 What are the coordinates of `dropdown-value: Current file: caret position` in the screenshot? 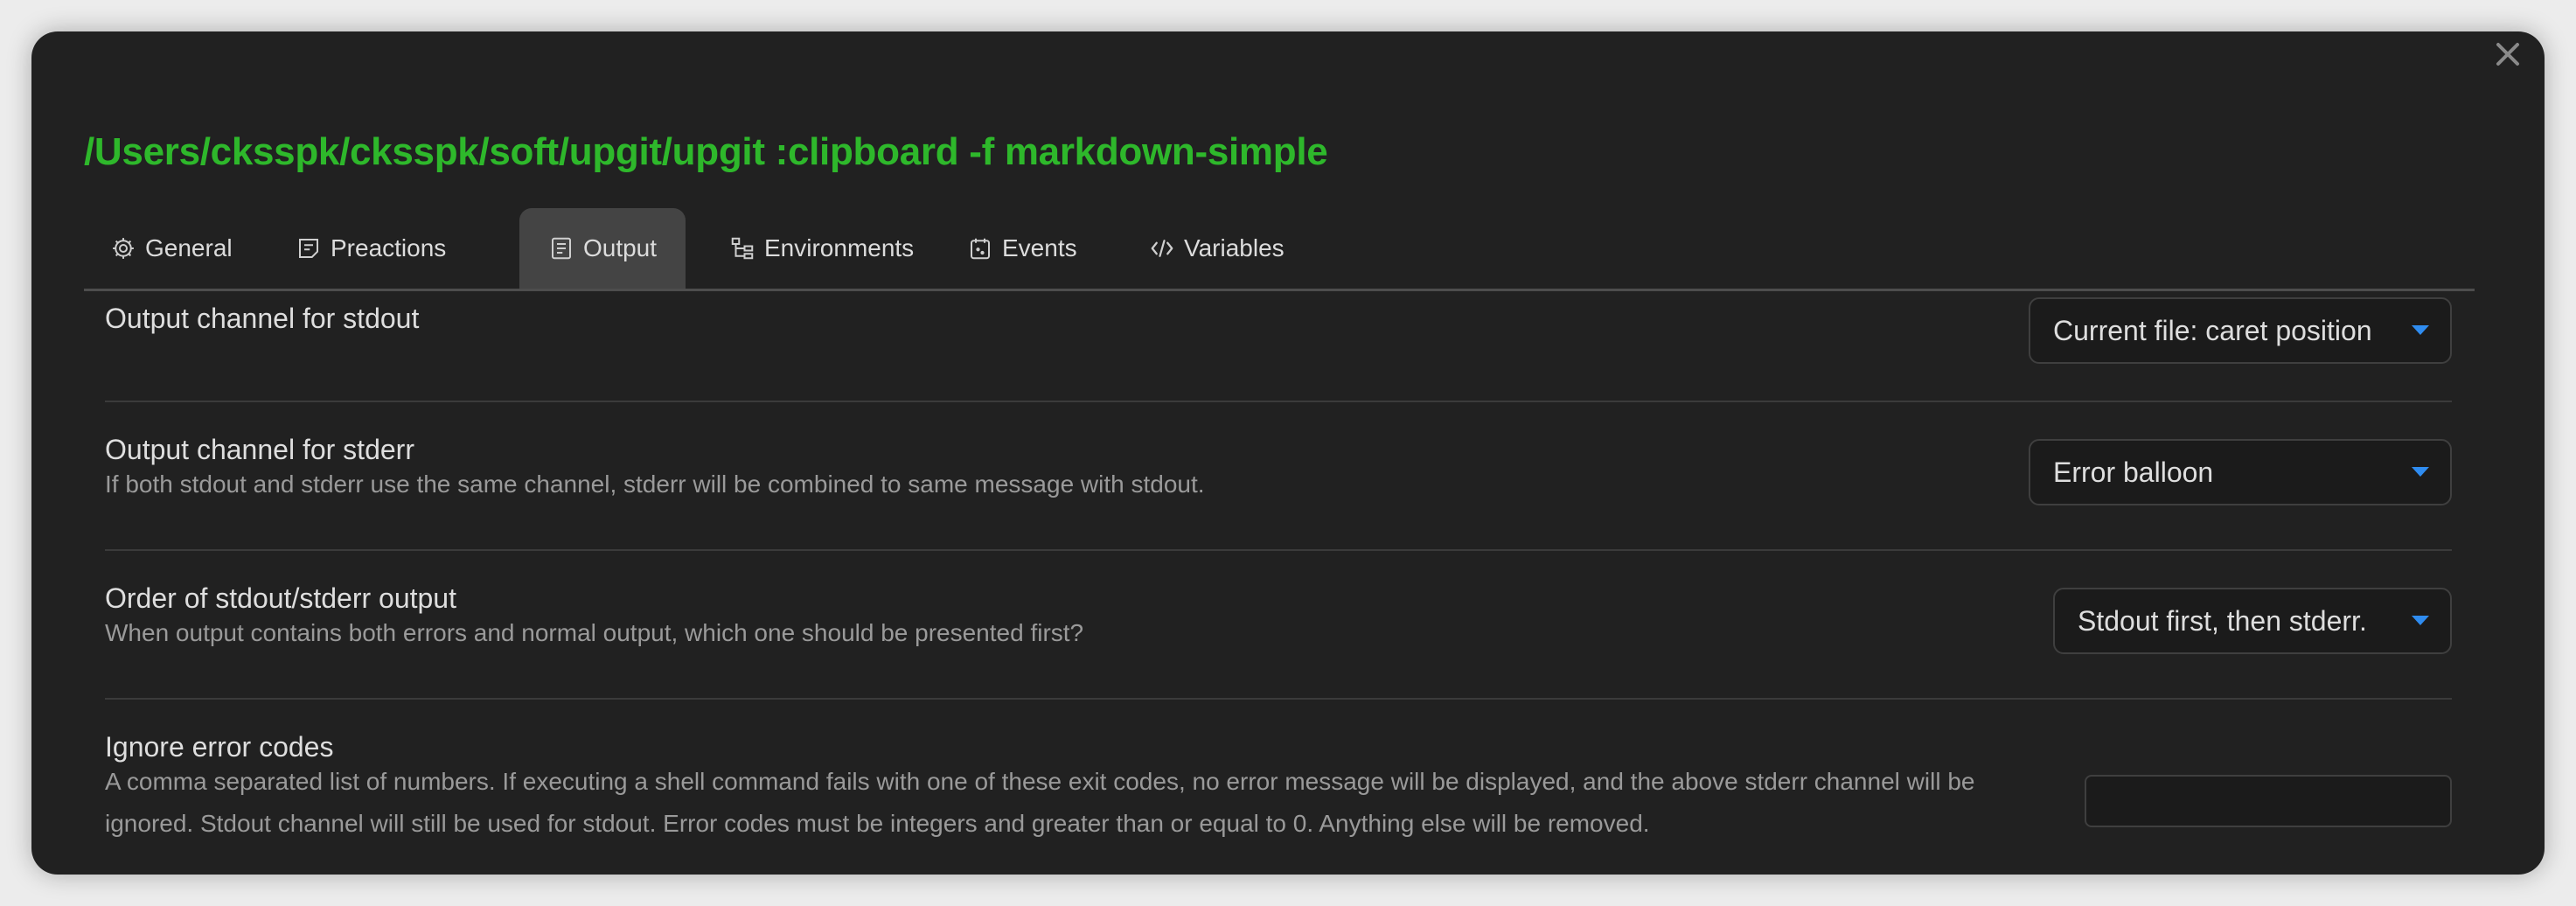 It's located at (2212, 330).